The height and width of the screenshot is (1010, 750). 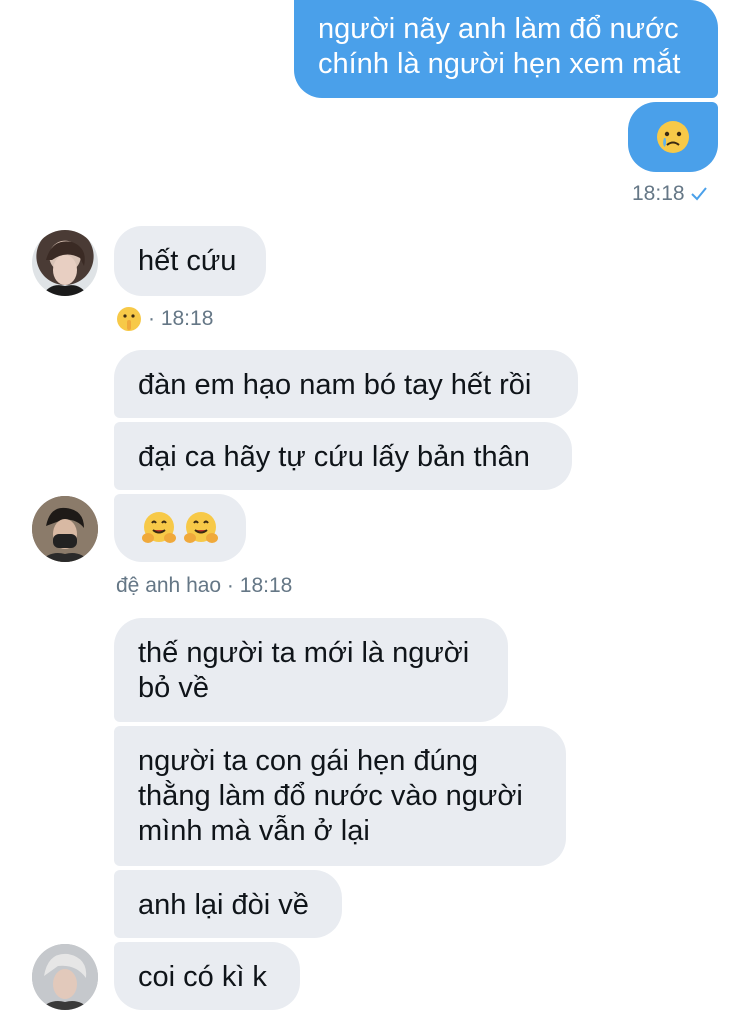 What do you see at coordinates (129, 319) in the screenshot?
I see `shushing-face-icon` at bounding box center [129, 319].